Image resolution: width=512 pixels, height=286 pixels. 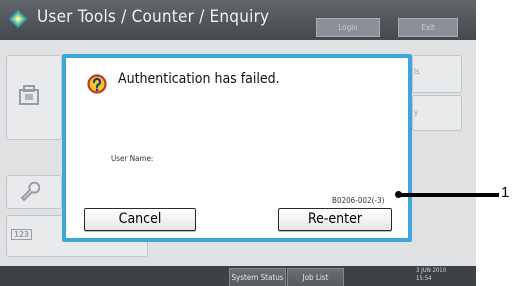 What do you see at coordinates (140, 219) in the screenshot?
I see `cancel-button: Cancel` at bounding box center [140, 219].